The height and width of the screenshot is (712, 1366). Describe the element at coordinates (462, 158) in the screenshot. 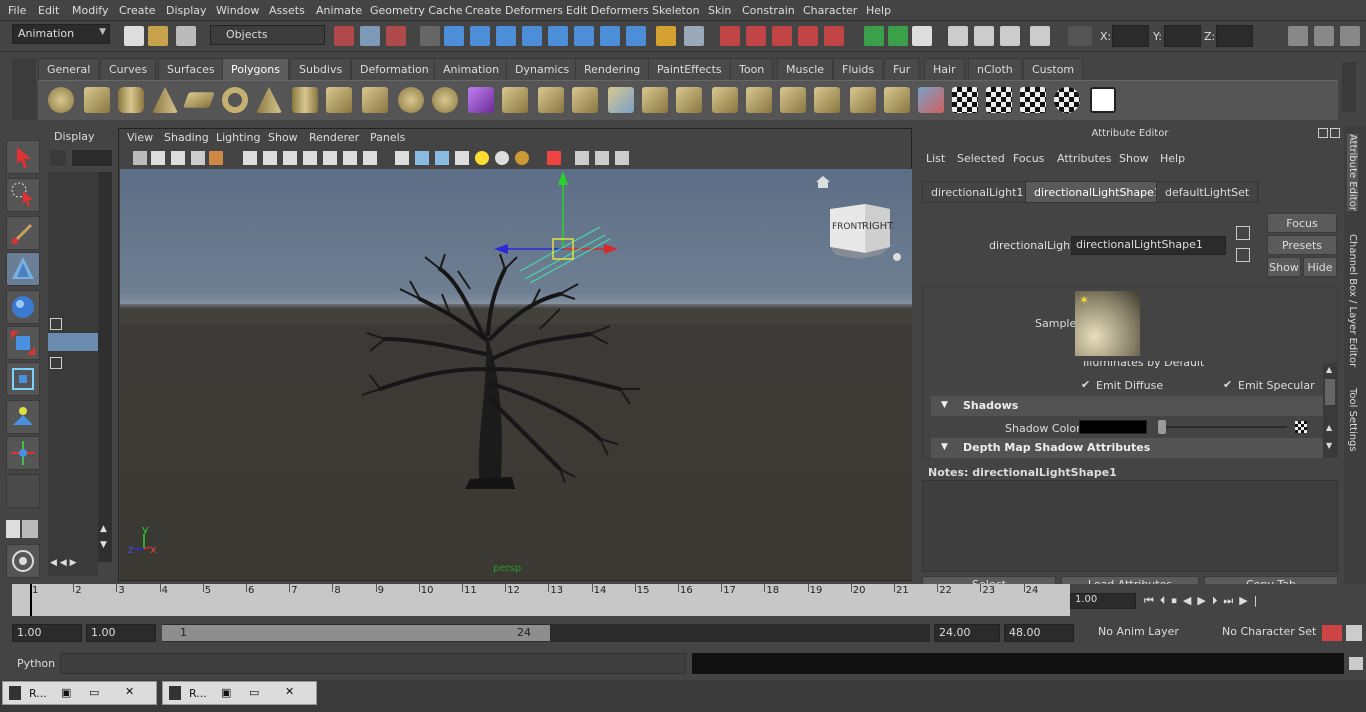

I see `textured-icon` at that location.